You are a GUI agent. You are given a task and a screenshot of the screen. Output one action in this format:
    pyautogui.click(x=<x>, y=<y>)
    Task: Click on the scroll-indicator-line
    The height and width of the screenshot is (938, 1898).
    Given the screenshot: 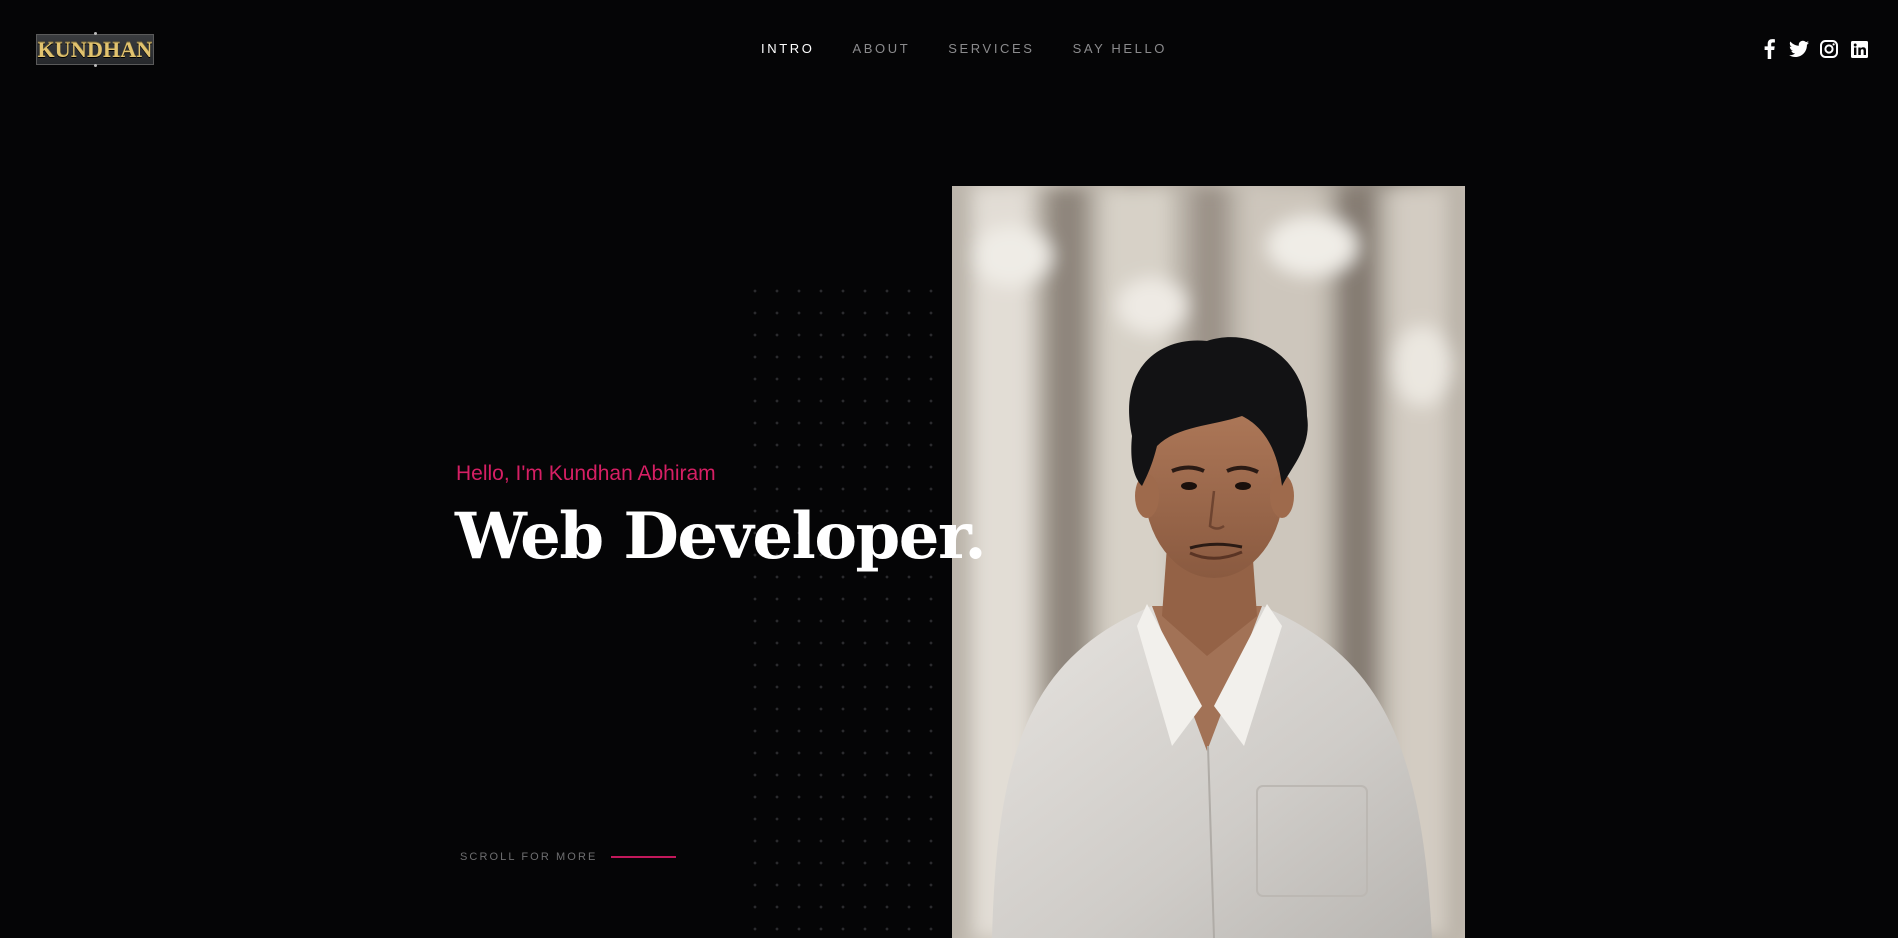 What is the action you would take?
    pyautogui.click(x=644, y=857)
    